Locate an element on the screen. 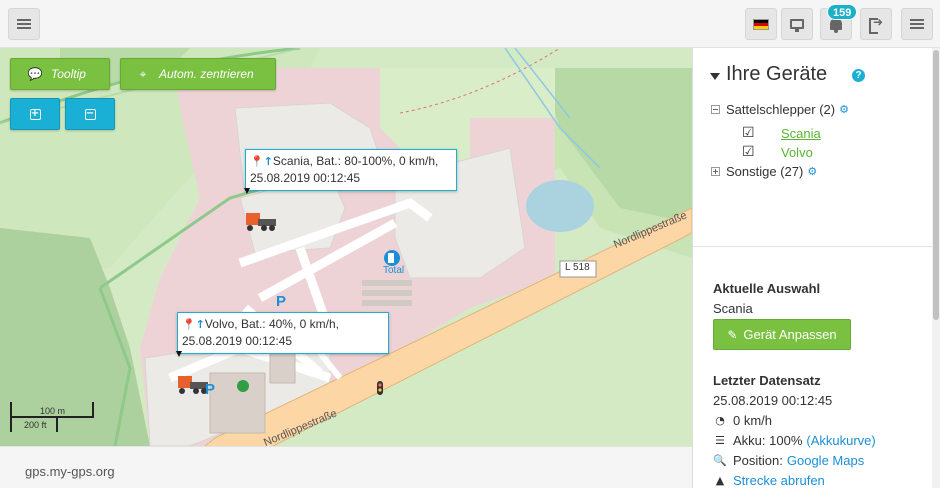 The image size is (940, 488). help-icon: ? is located at coordinates (858, 75).